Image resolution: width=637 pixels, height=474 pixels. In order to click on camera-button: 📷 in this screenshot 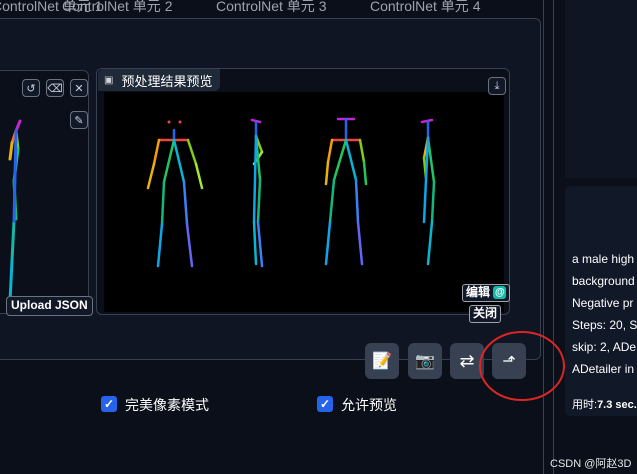, I will do `click(425, 361)`.